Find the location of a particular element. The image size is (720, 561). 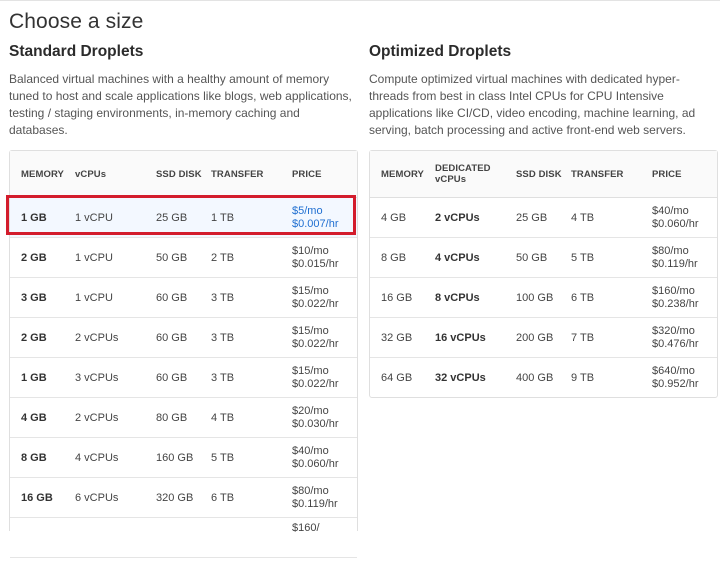

optimized-row-4gb: 4 GB 2 vCPUs 25 GB 4 TB $40/mo $0.060/hr is located at coordinates (543, 218).